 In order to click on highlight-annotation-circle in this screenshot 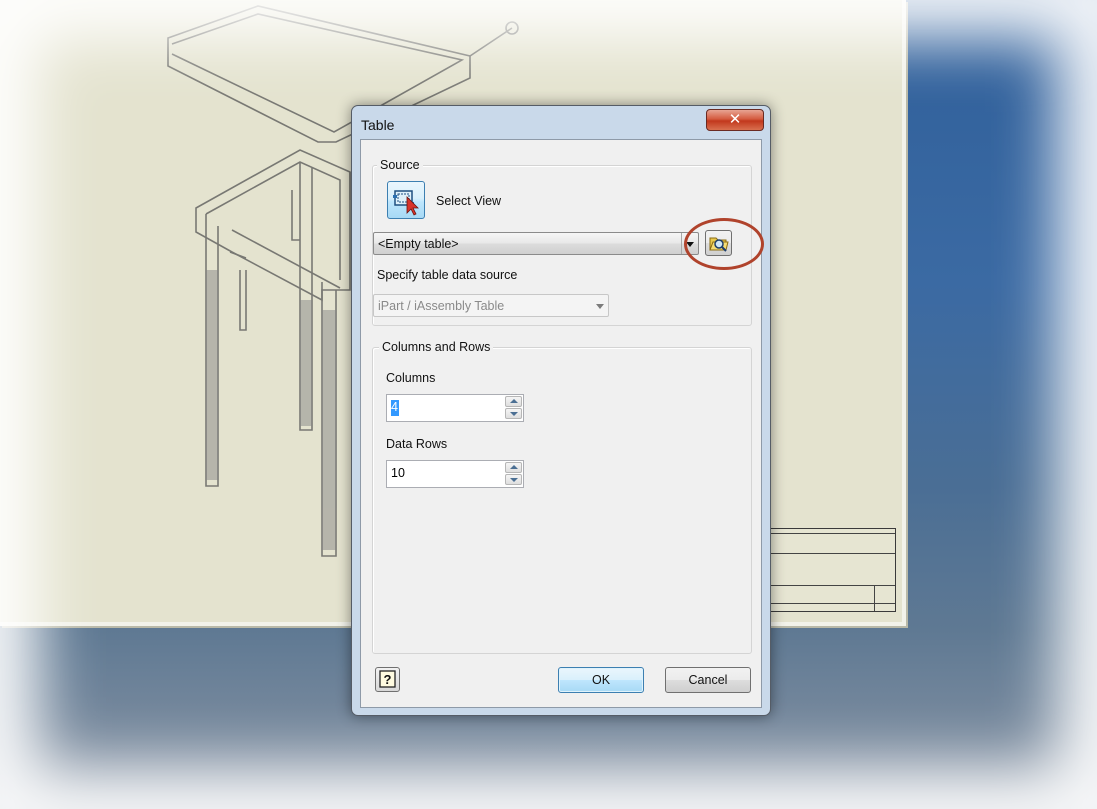, I will do `click(724, 244)`.